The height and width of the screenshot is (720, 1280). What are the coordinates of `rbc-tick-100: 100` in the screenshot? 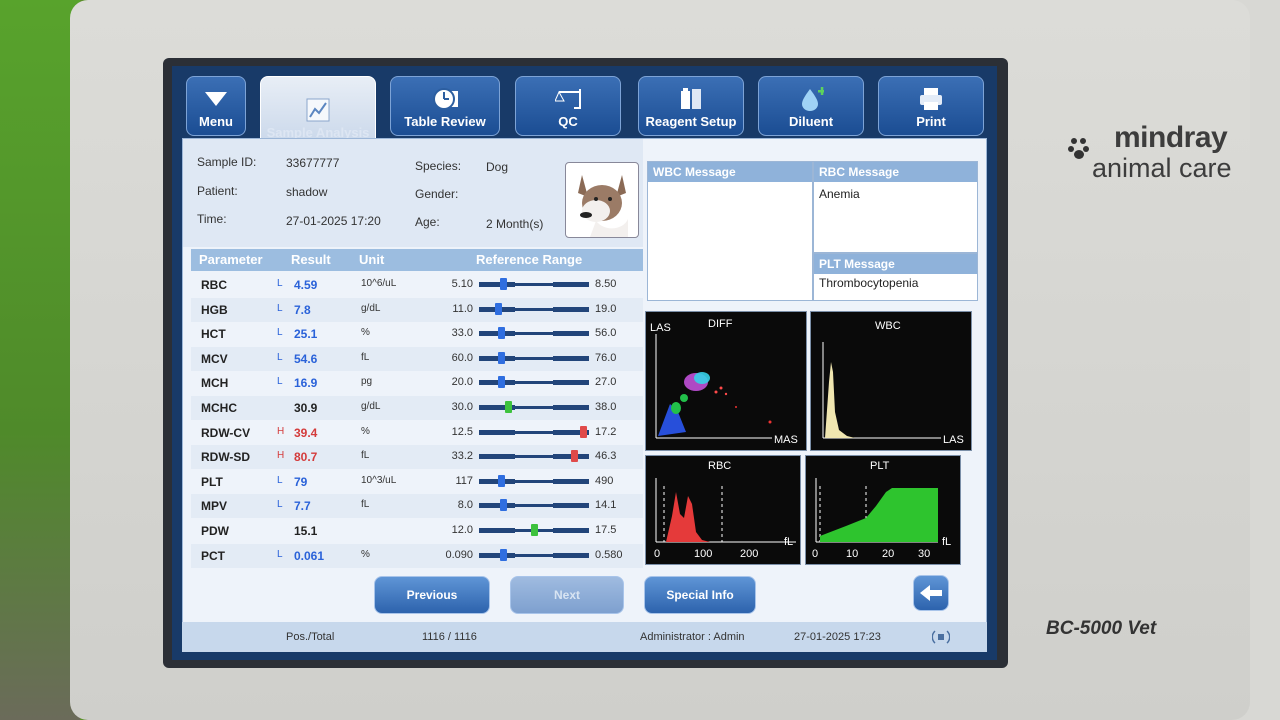 It's located at (703, 554).